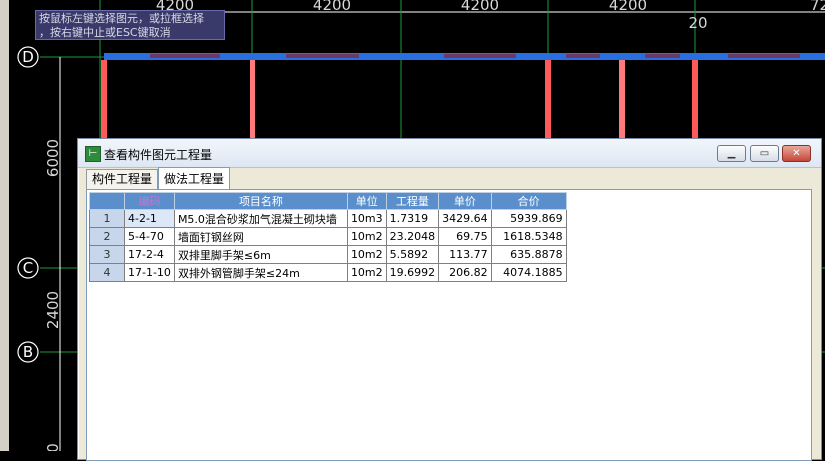  I want to click on code-cell: 17-1-10, so click(149, 272).